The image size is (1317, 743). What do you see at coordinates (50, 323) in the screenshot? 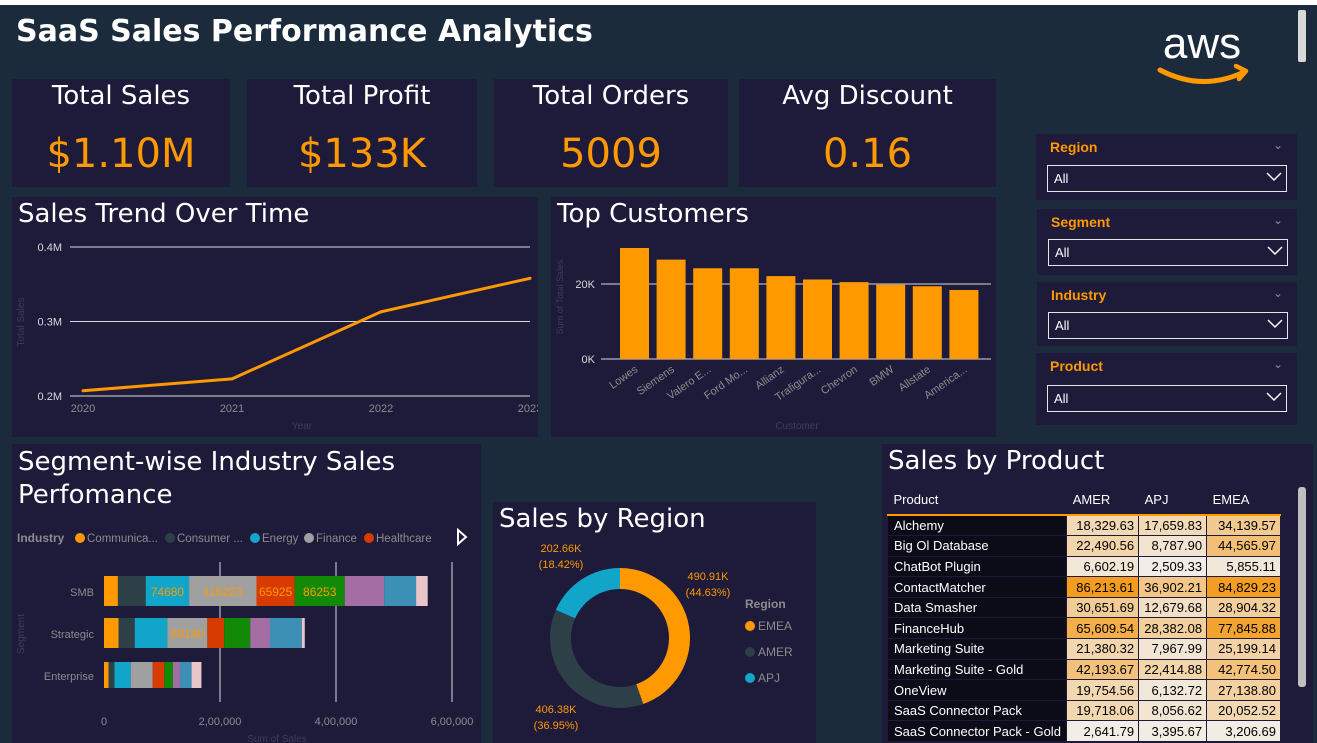
I see `y-tick-label: 0.3M` at bounding box center [50, 323].